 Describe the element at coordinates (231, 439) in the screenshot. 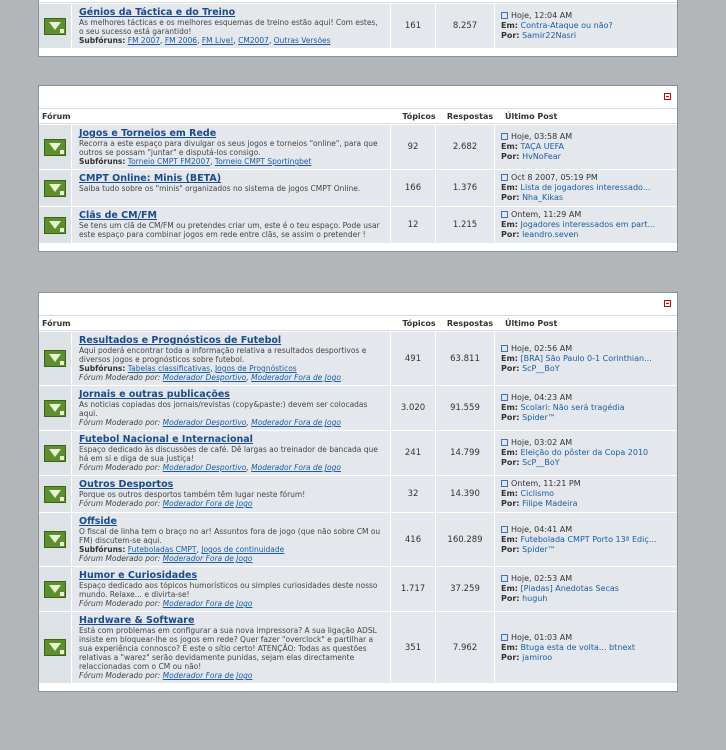

I see `forum-title-link: Futebol Nacional e Internacional` at that location.